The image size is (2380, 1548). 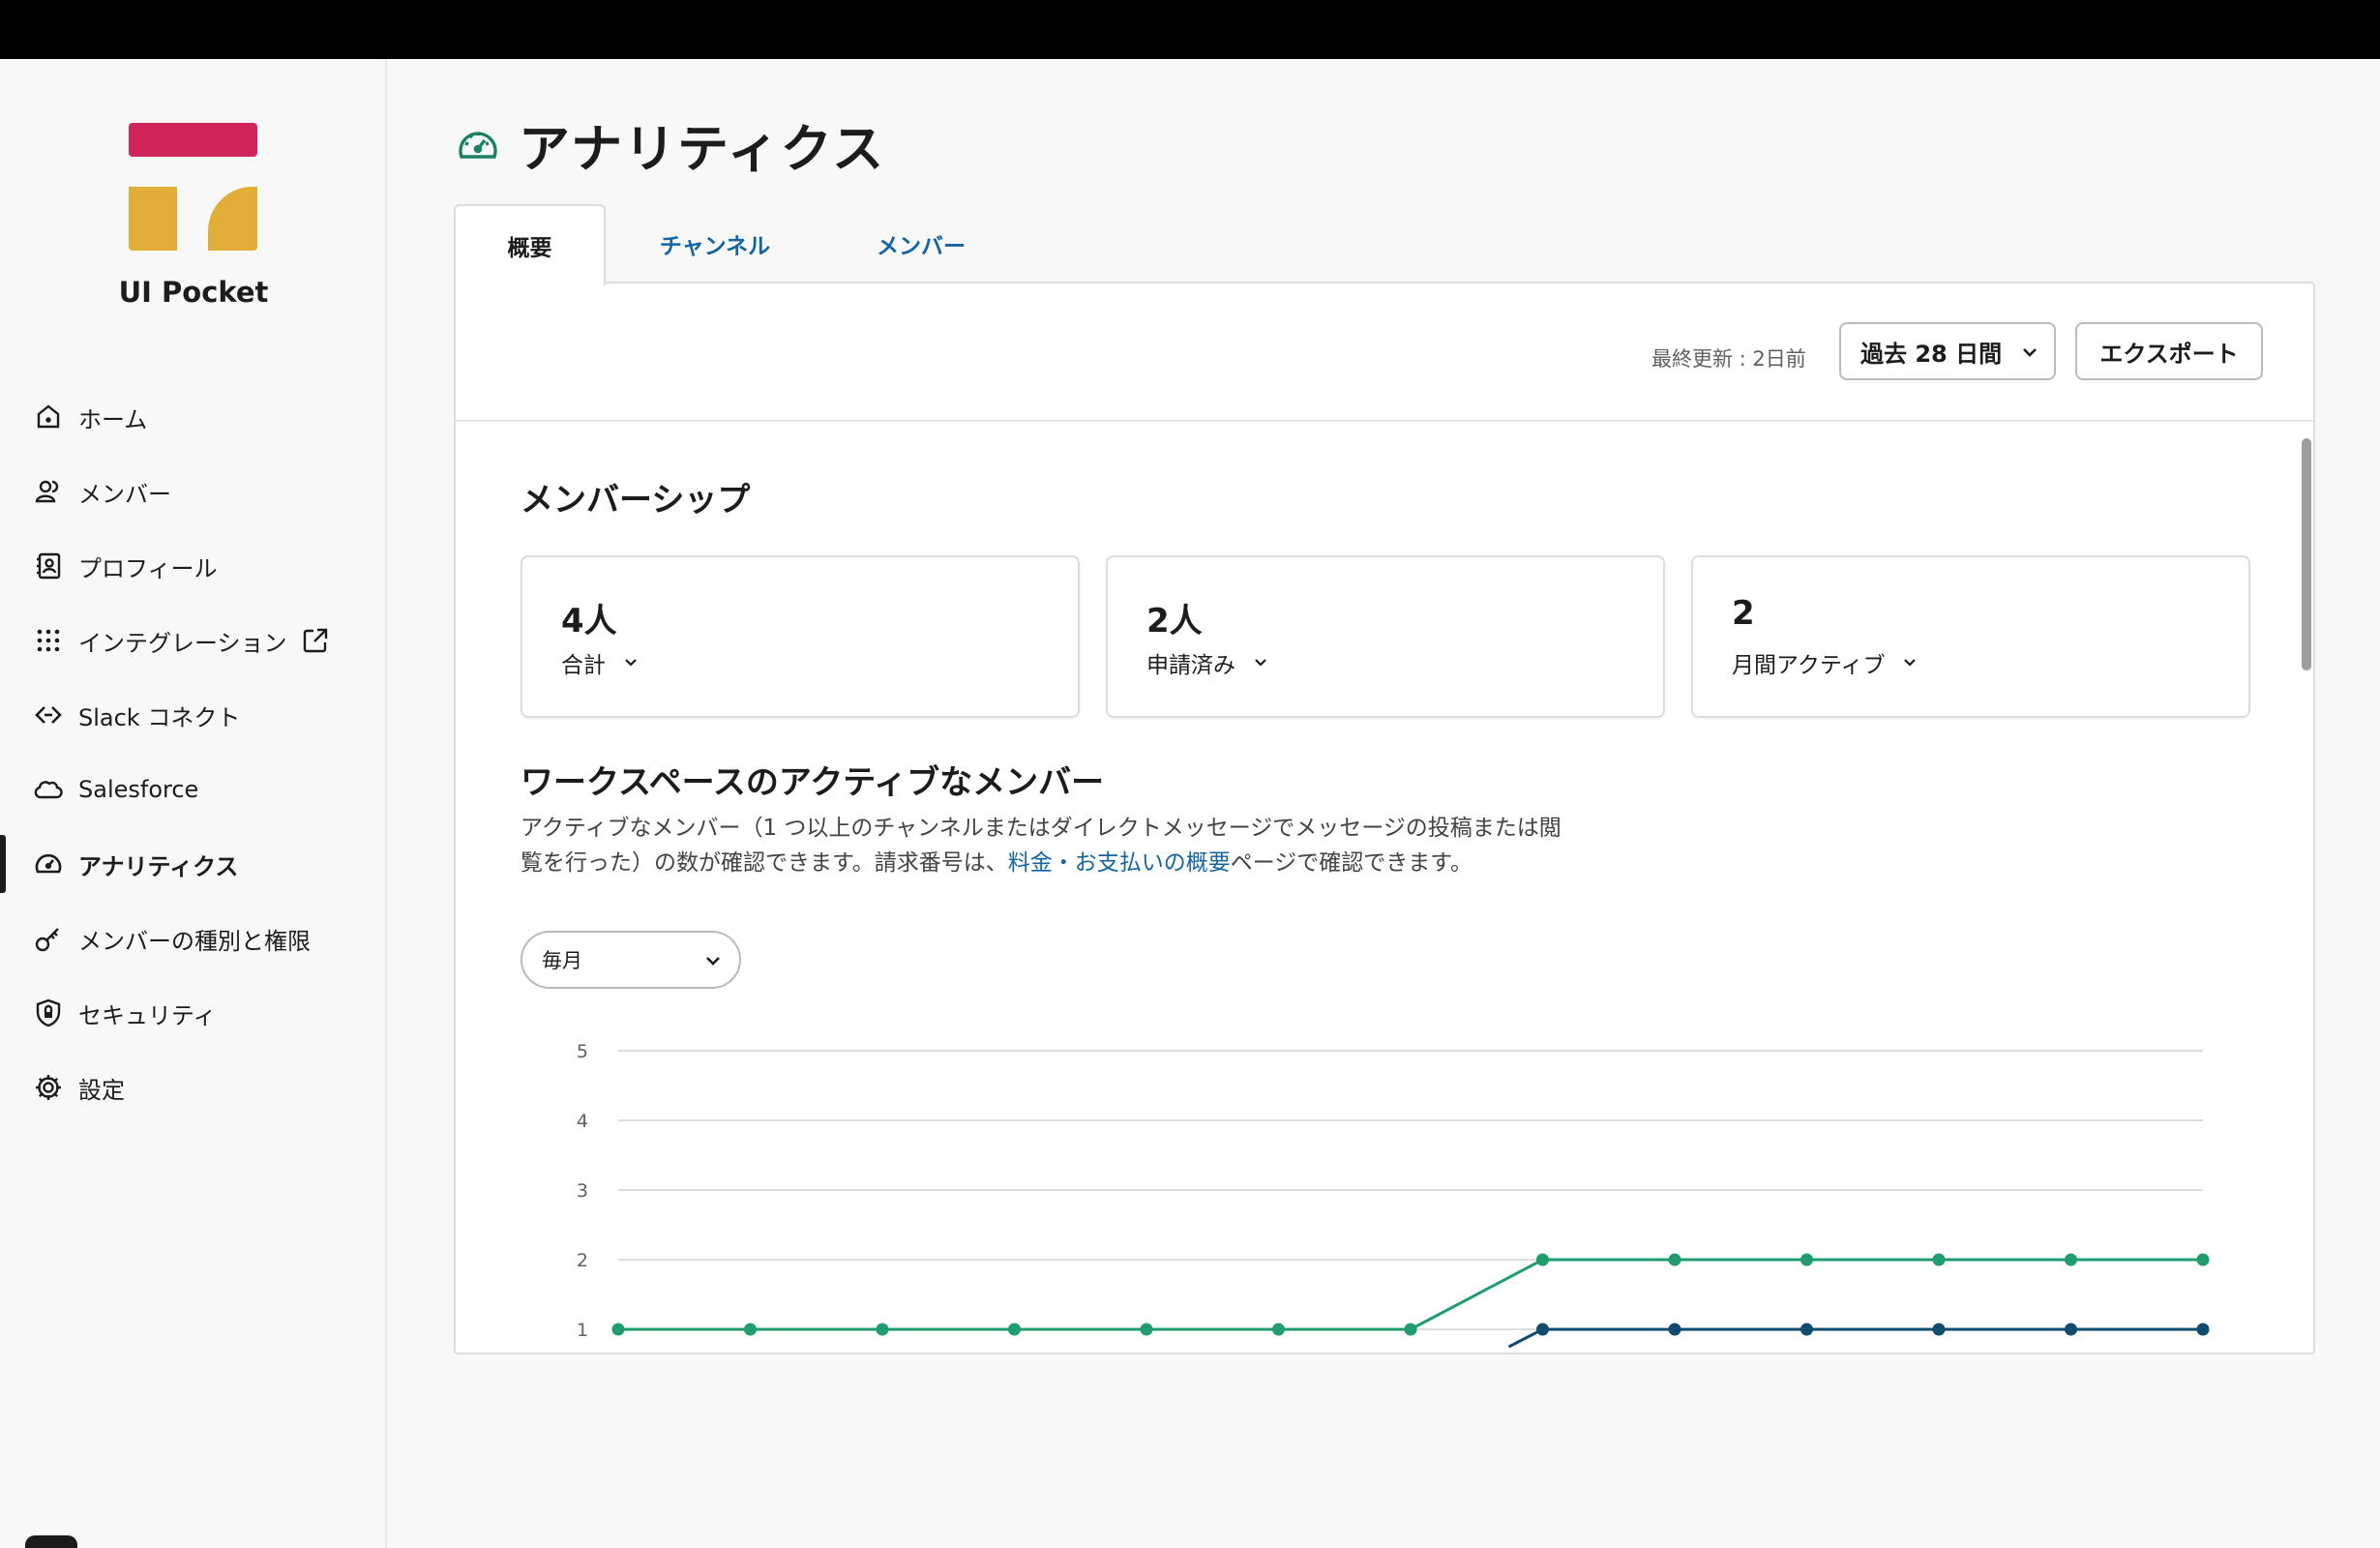 I want to click on workspace-switcher: uipocket240, so click(x=195, y=1540).